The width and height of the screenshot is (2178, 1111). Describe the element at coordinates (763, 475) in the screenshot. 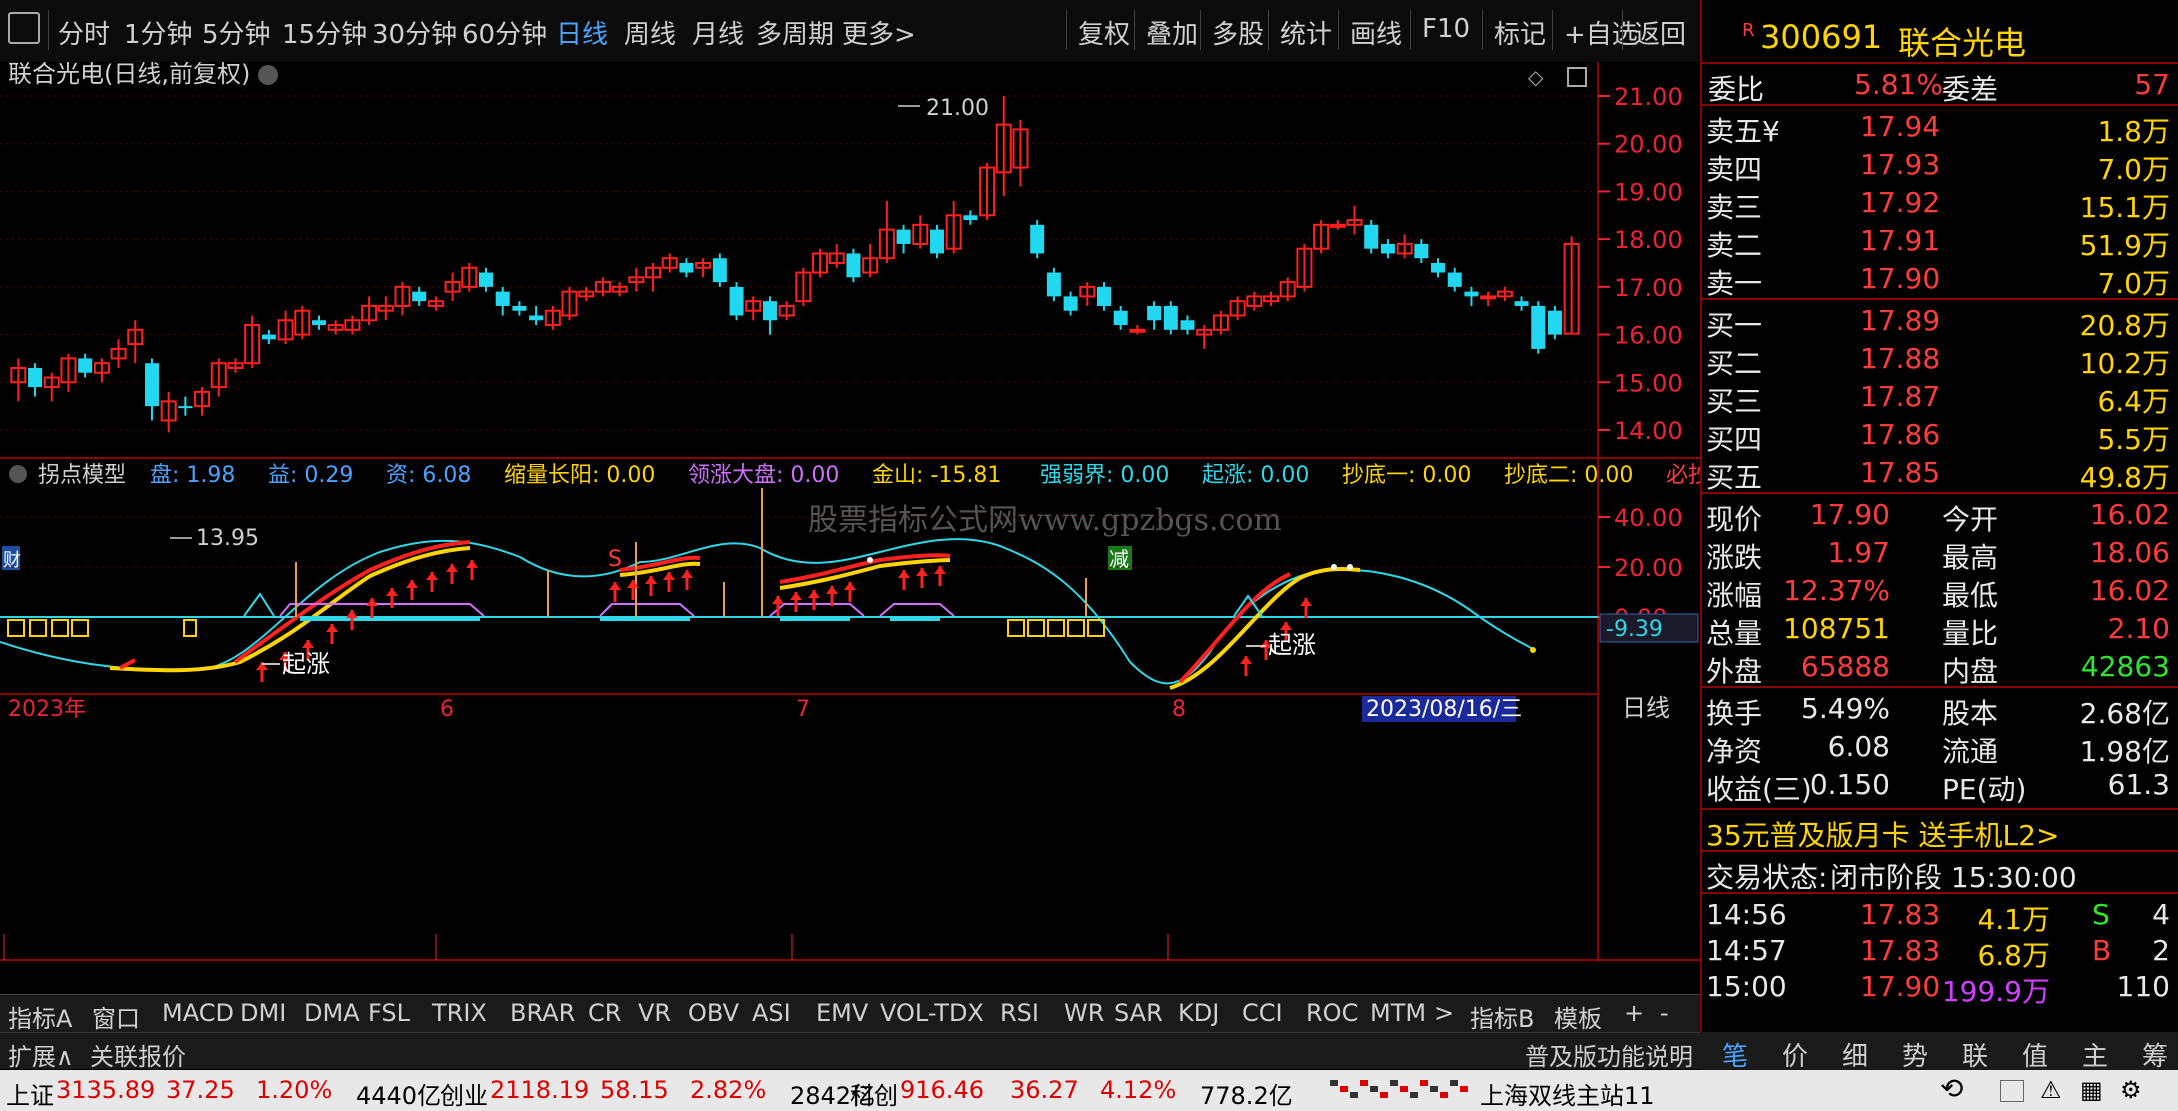

I see `indicator-param-4: 领涨大盘: 0.00` at that location.